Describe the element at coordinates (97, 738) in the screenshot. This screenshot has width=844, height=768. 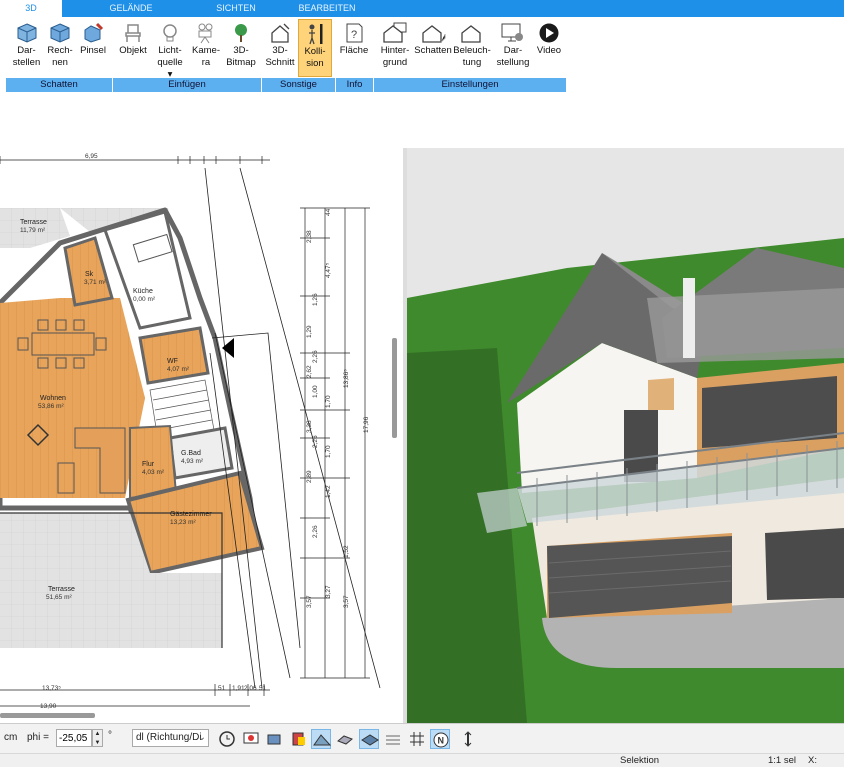
I see `phi-stepper: ▲ ▼` at that location.